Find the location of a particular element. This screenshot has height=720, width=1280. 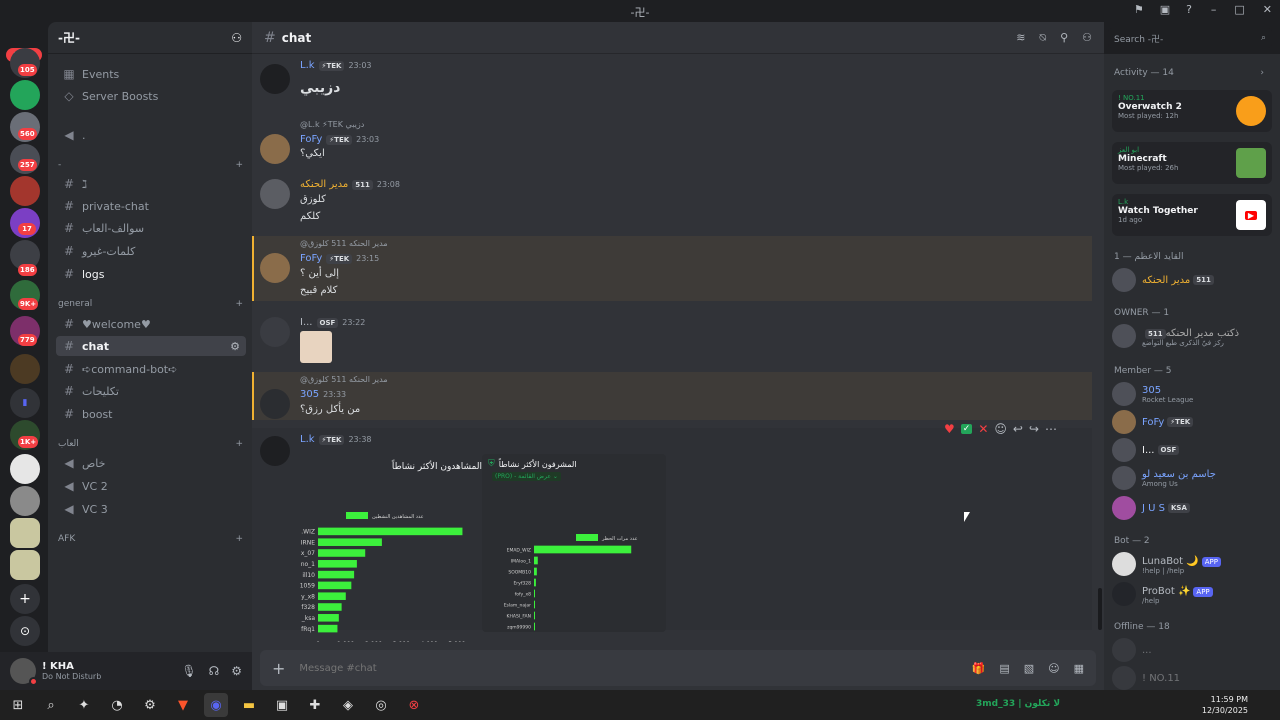

member-item: مدير الحنكه 511 is located at coordinates (1194, 280).